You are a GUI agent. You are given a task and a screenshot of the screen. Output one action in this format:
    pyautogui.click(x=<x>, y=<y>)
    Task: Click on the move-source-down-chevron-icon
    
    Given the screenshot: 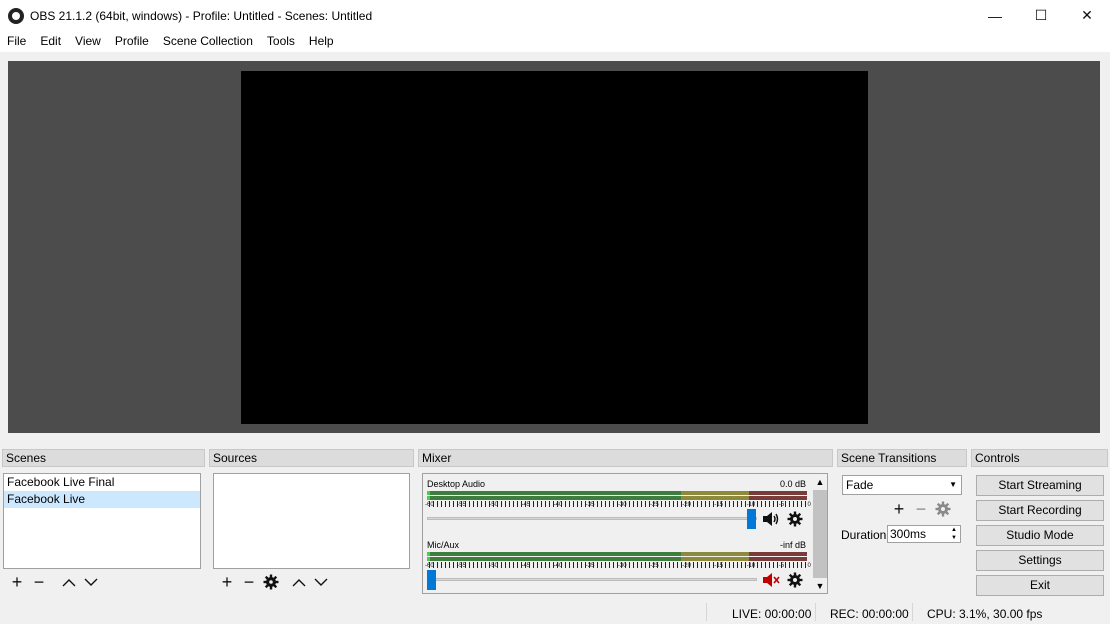 What is the action you would take?
    pyautogui.click(x=321, y=582)
    